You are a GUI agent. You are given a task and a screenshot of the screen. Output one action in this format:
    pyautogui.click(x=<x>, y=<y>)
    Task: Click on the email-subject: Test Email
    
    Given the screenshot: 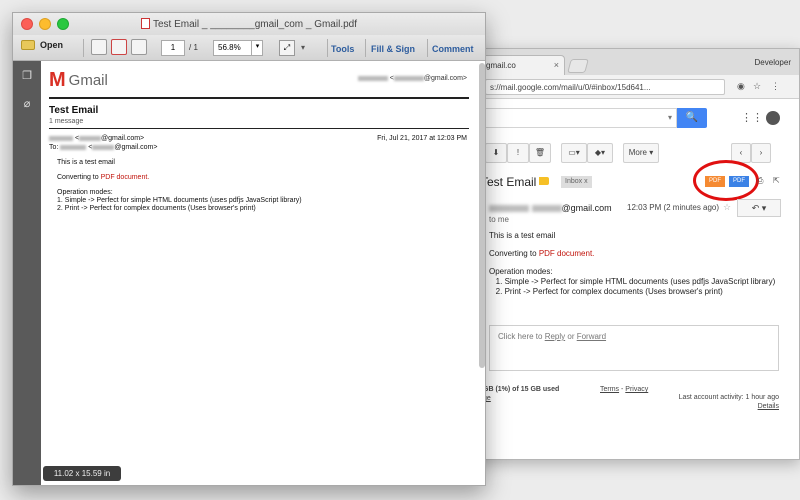 What is the action you would take?
    pyautogui.click(x=509, y=182)
    